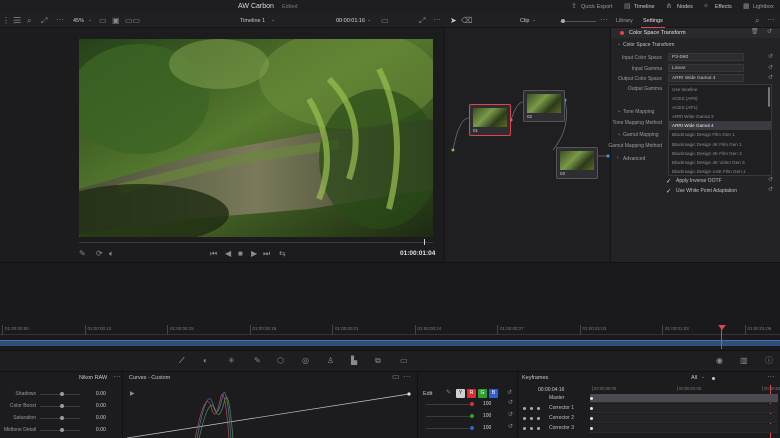  I want to click on dropdown-option: Blackmagic Design 4K Video Gen 3, so click(720, 162).